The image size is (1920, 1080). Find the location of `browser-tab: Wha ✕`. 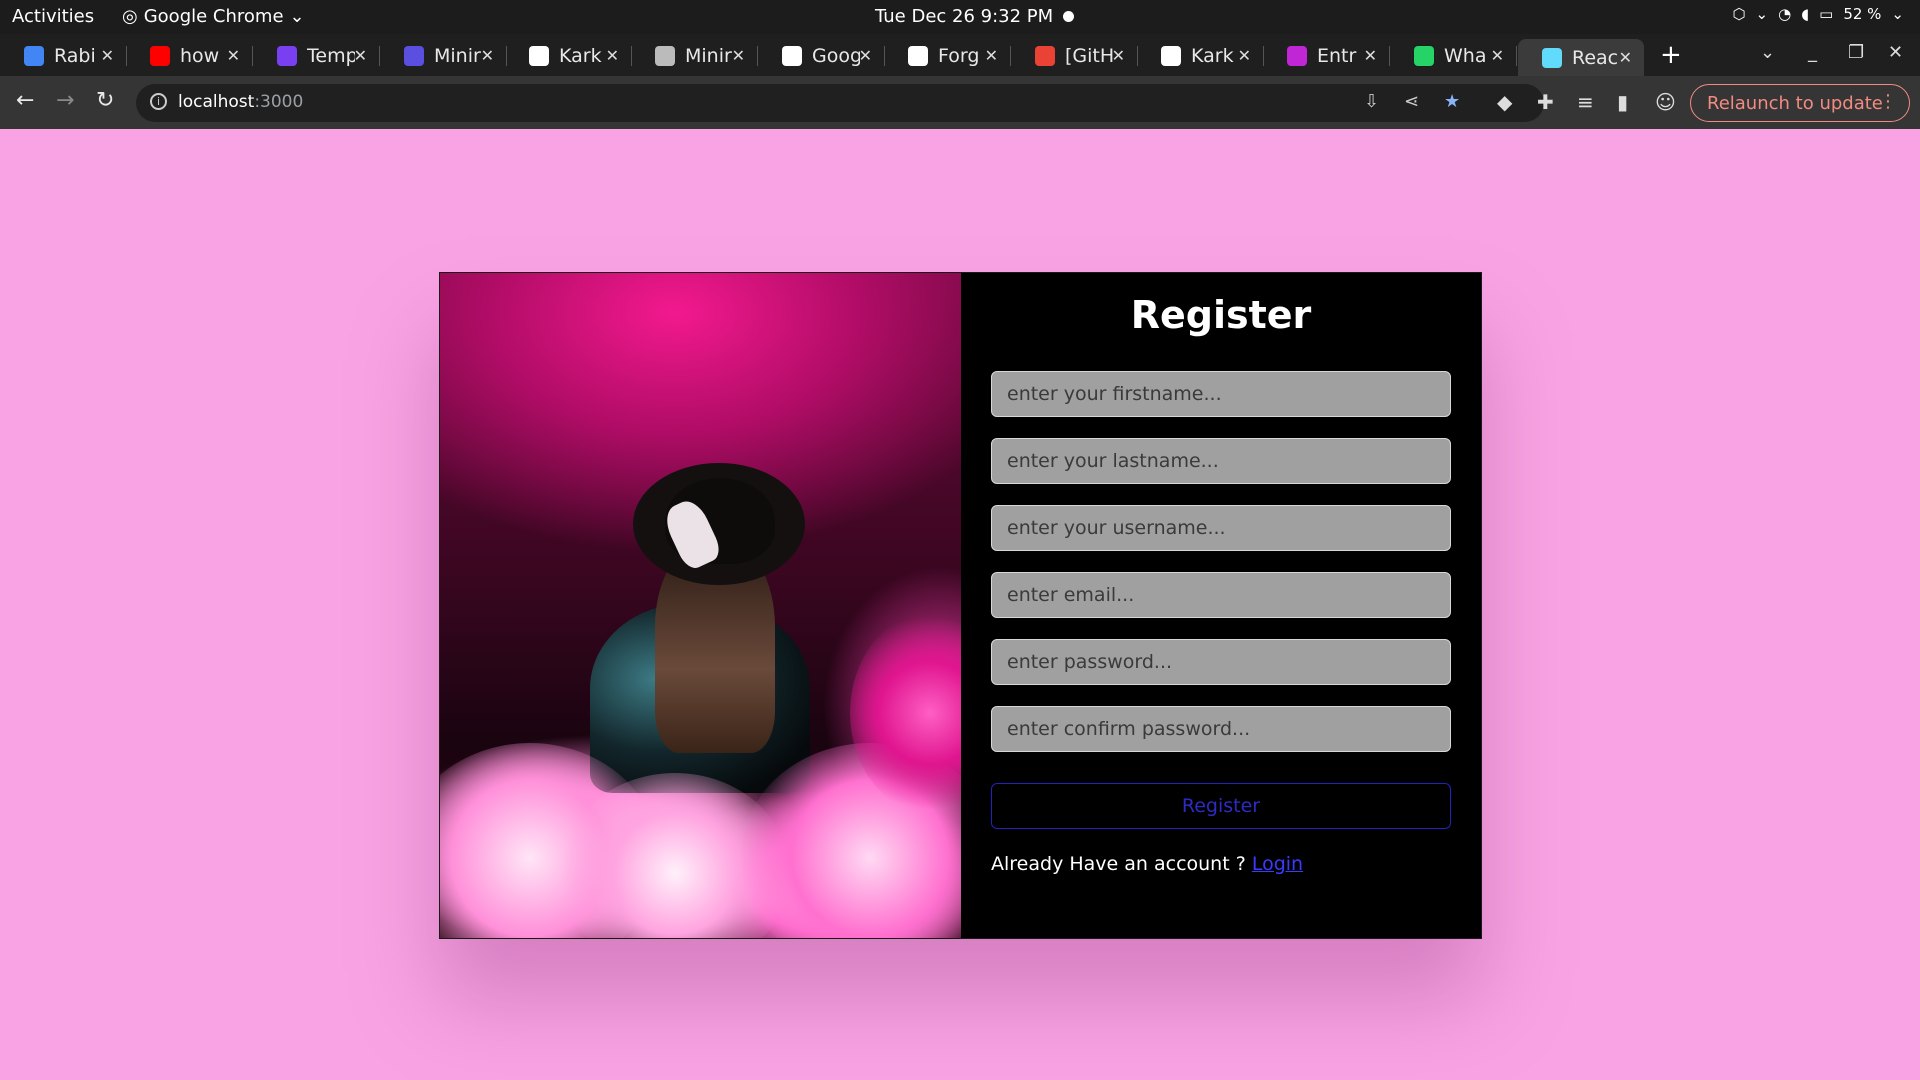

browser-tab: Wha ✕ is located at coordinates (1453, 55).